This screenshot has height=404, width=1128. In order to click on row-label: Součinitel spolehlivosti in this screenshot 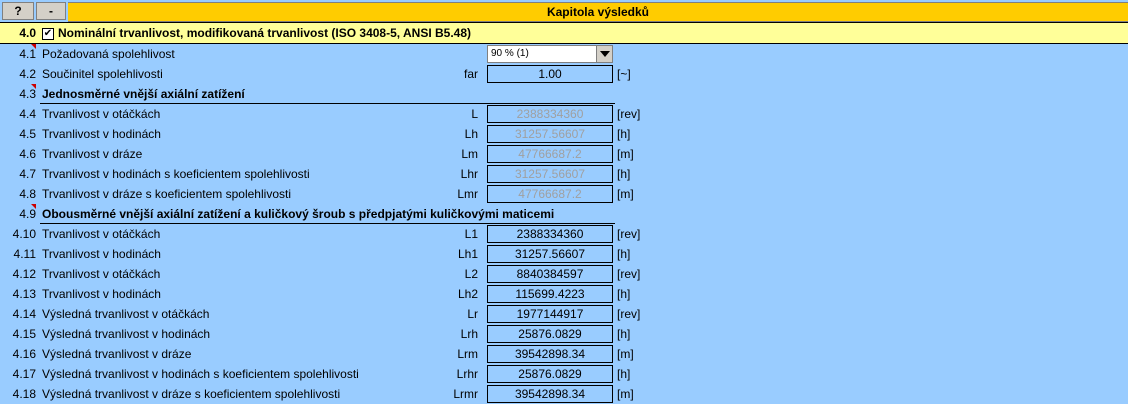, I will do `click(102, 74)`.